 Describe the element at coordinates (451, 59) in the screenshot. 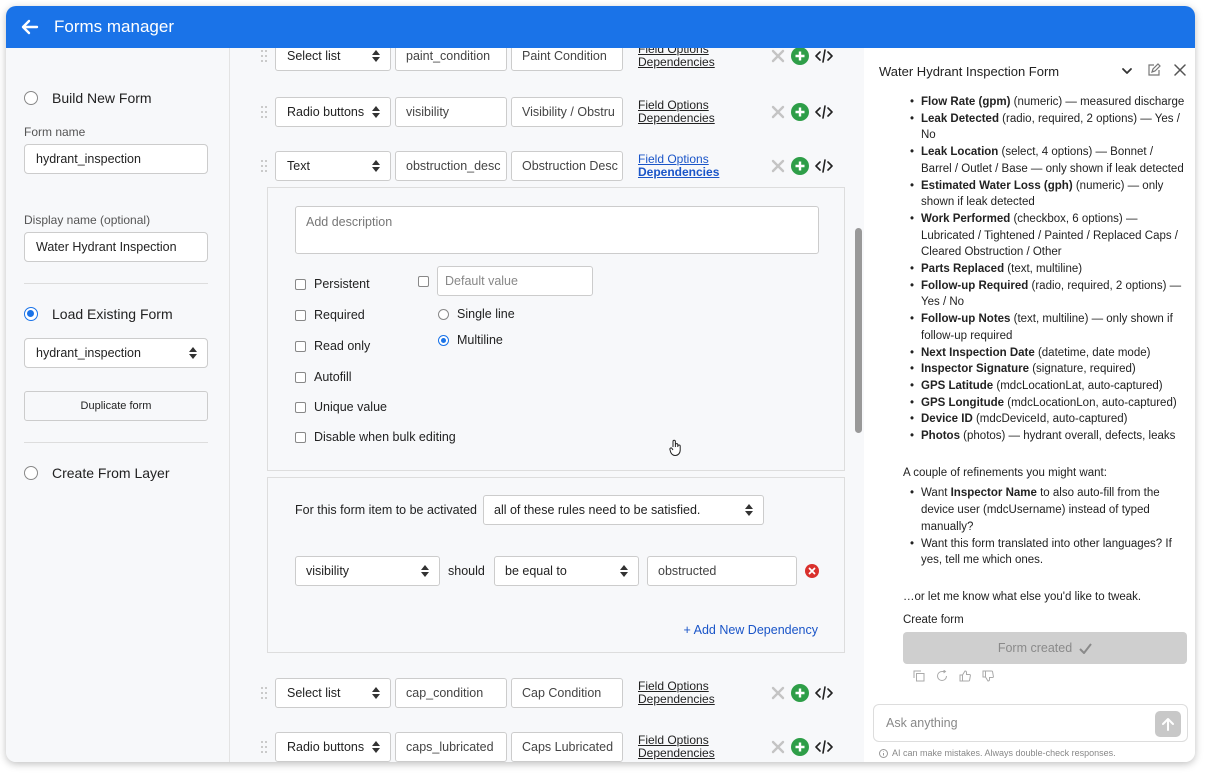

I see `field-name-input: paint_condition` at that location.